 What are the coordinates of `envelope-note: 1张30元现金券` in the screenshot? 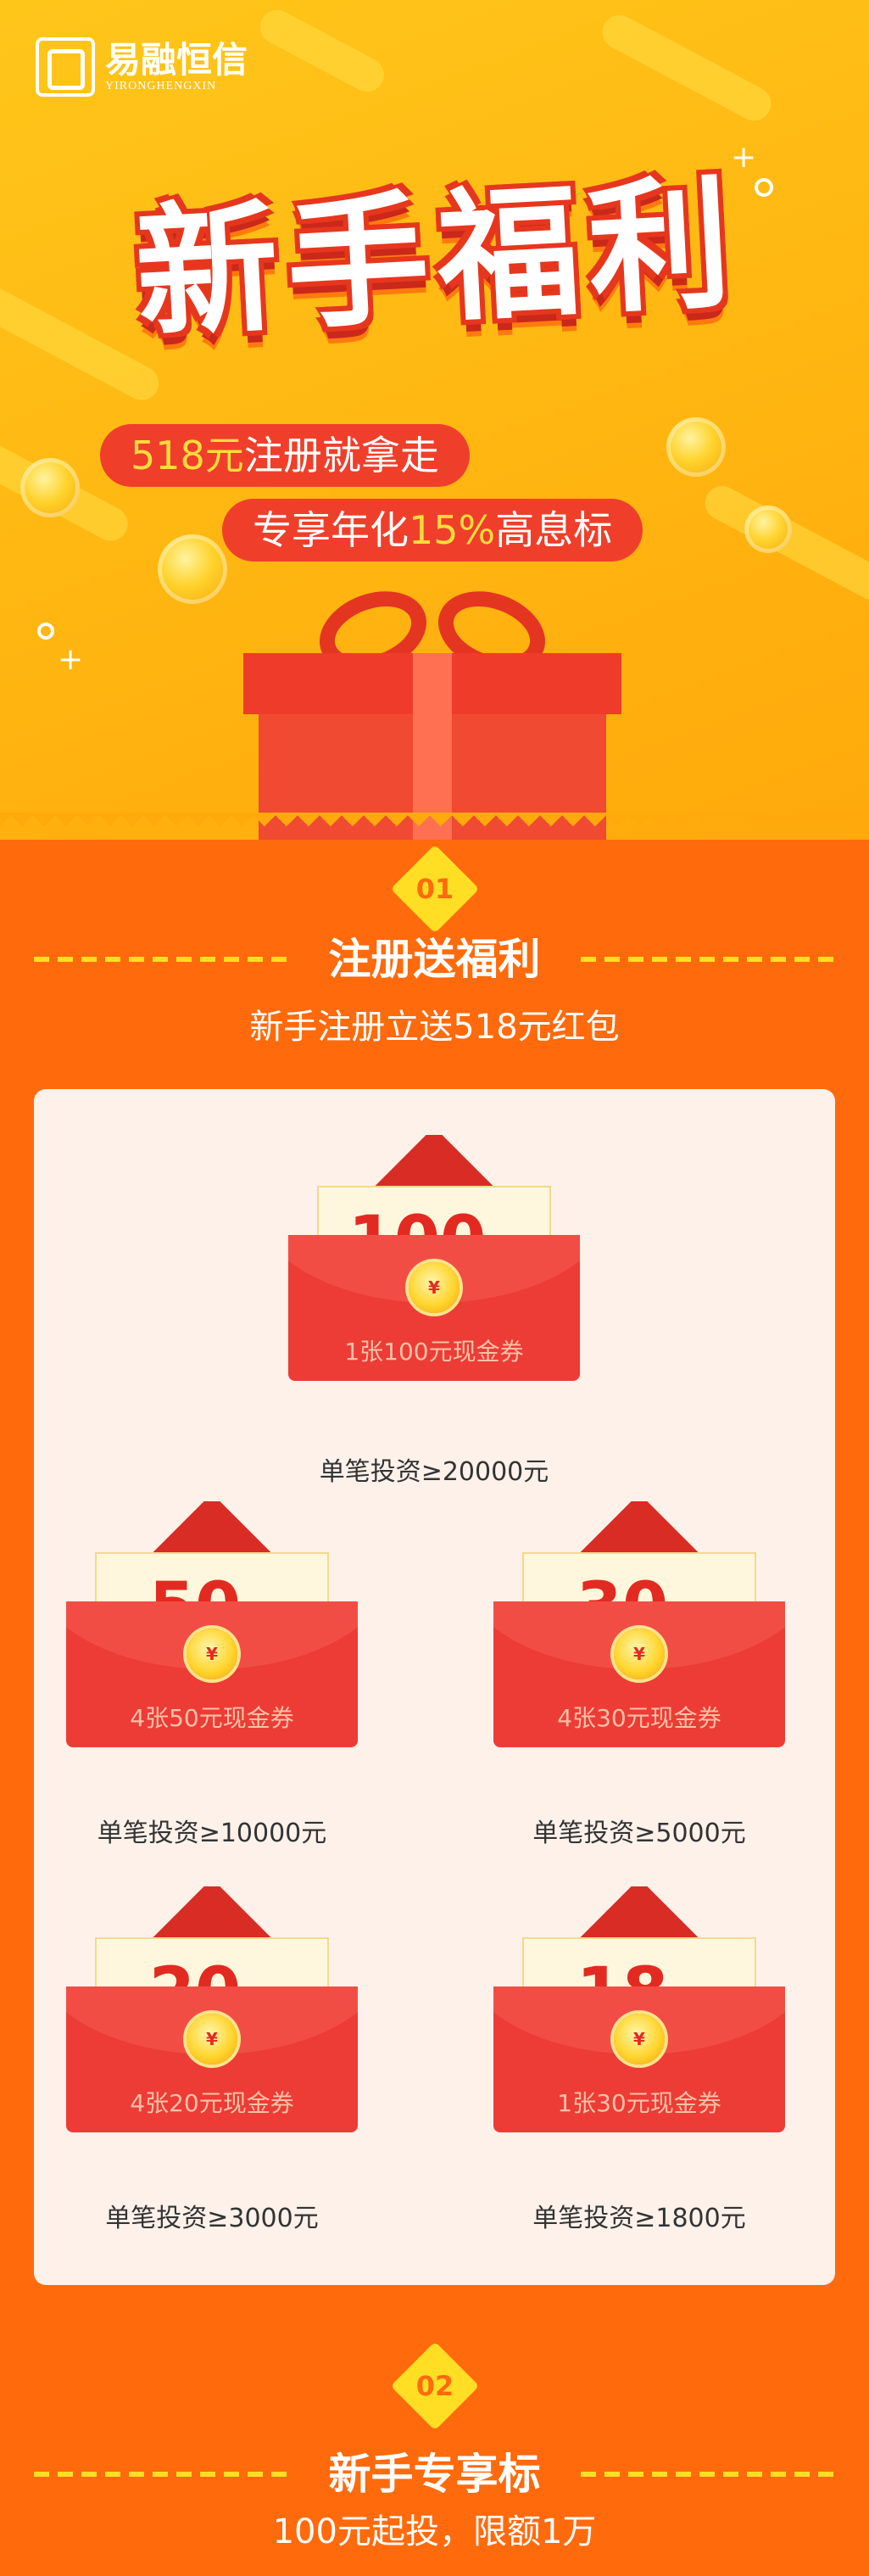 It's located at (639, 2103).